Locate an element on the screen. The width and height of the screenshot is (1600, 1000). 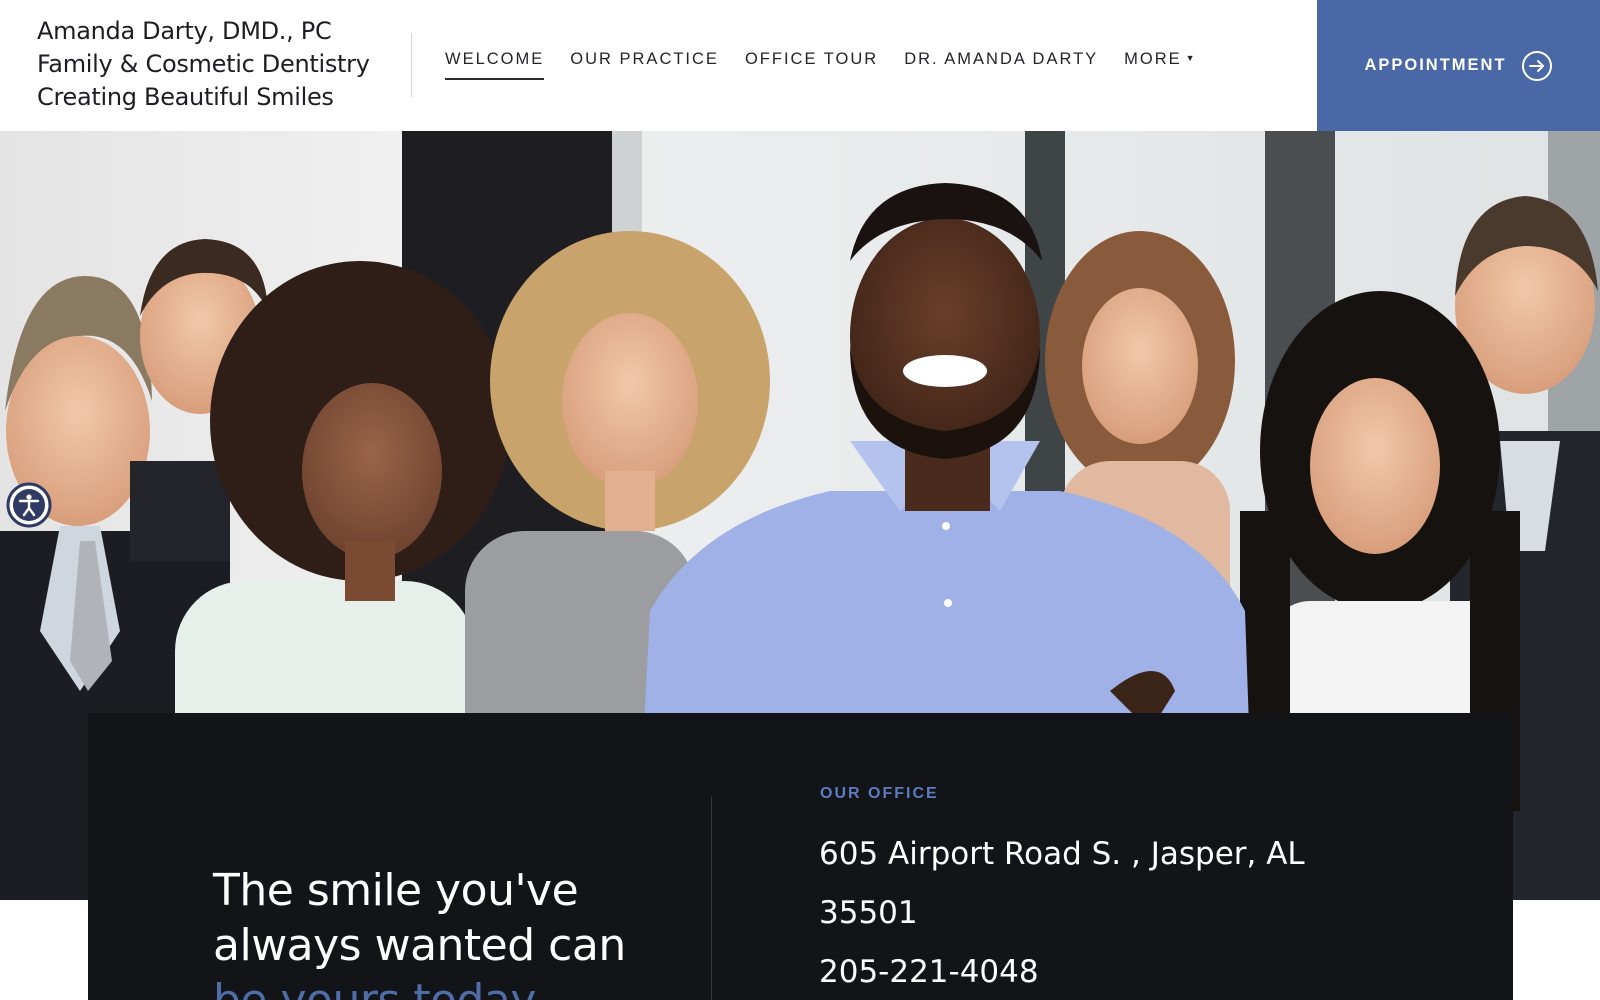
brand-name: Amanda Darty, DMD., PC is located at coordinates (184, 31).